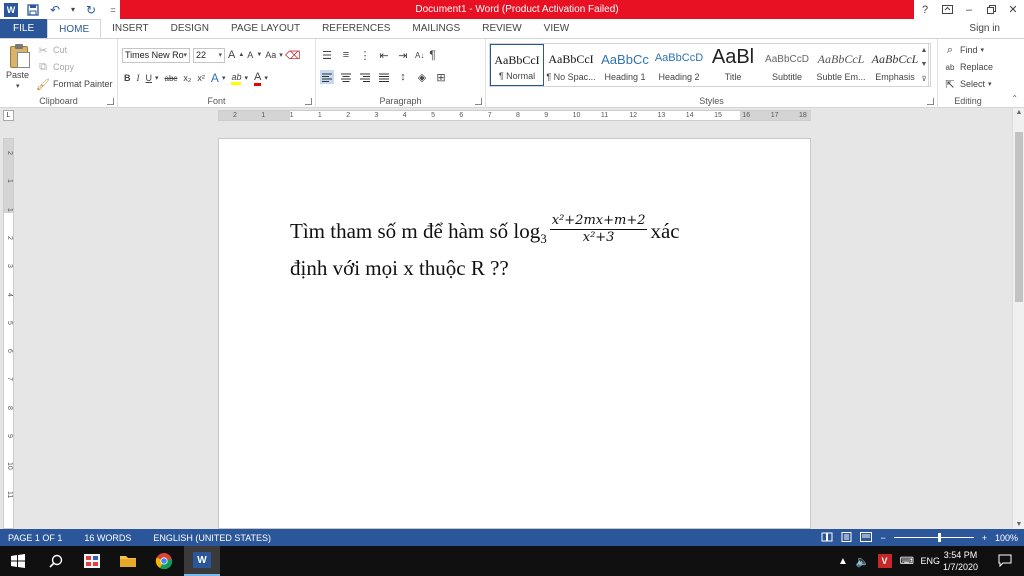  Describe the element at coordinates (209, 55) in the screenshot. I see `font-size-select: 22 ▾` at that location.